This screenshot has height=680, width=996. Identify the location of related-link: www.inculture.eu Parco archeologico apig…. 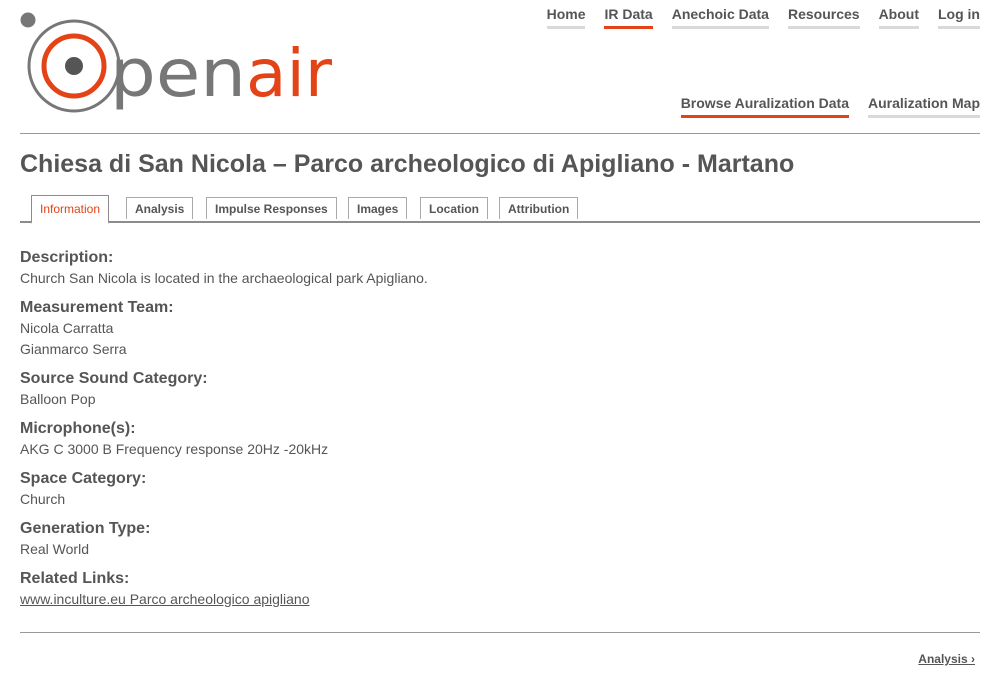
(165, 599).